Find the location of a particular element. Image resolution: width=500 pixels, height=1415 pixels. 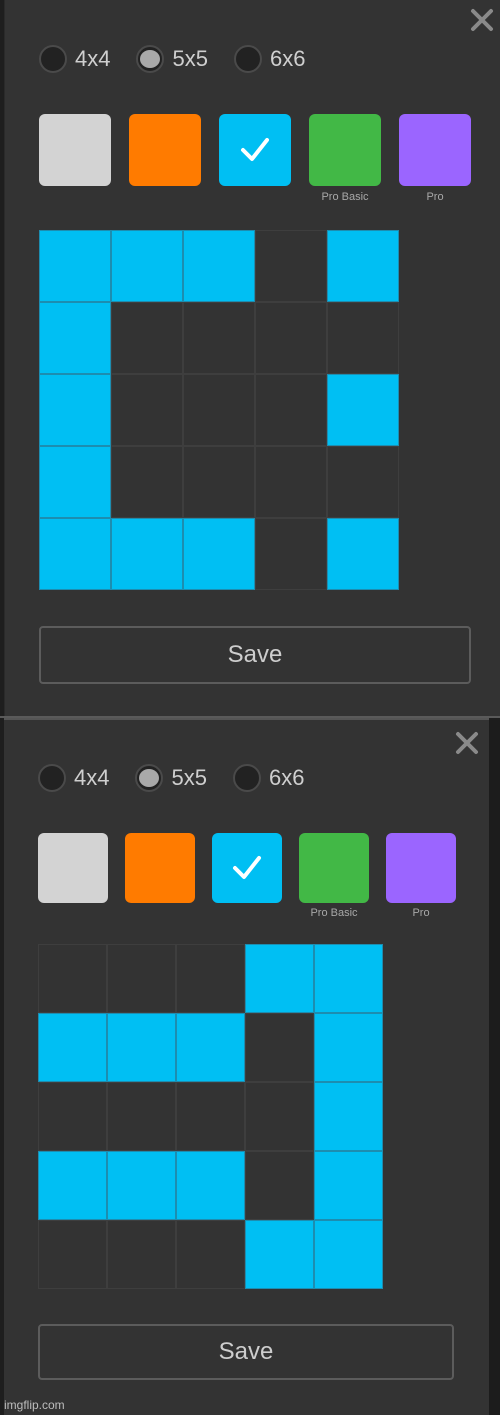

swatch-caption: Pro Basic is located at coordinates (334, 913).